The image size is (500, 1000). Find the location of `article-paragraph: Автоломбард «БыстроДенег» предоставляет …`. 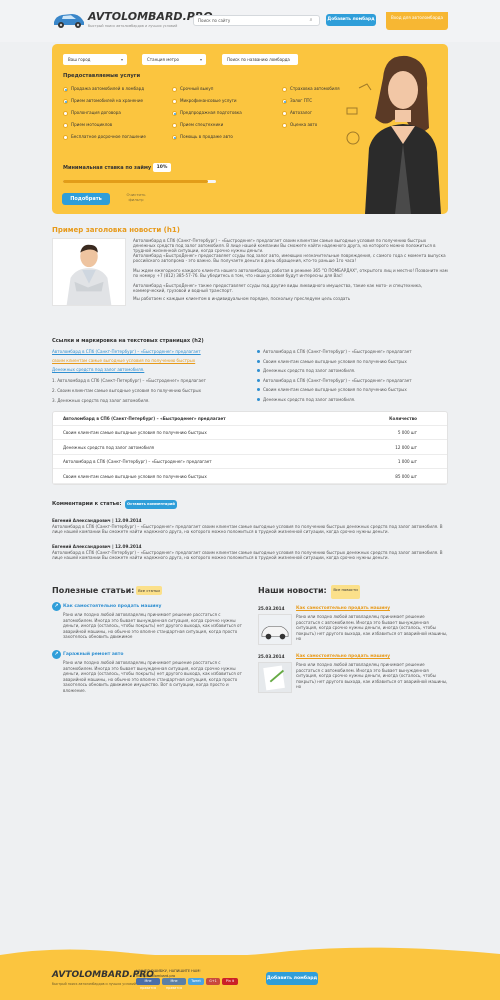

article-paragraph: Автоломбард «БыстроДенег» предоставляет … is located at coordinates (289, 258).